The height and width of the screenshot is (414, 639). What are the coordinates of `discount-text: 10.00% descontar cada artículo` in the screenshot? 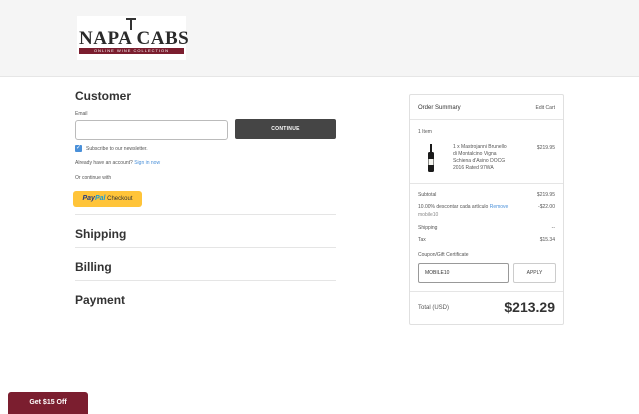 It's located at (453, 207).